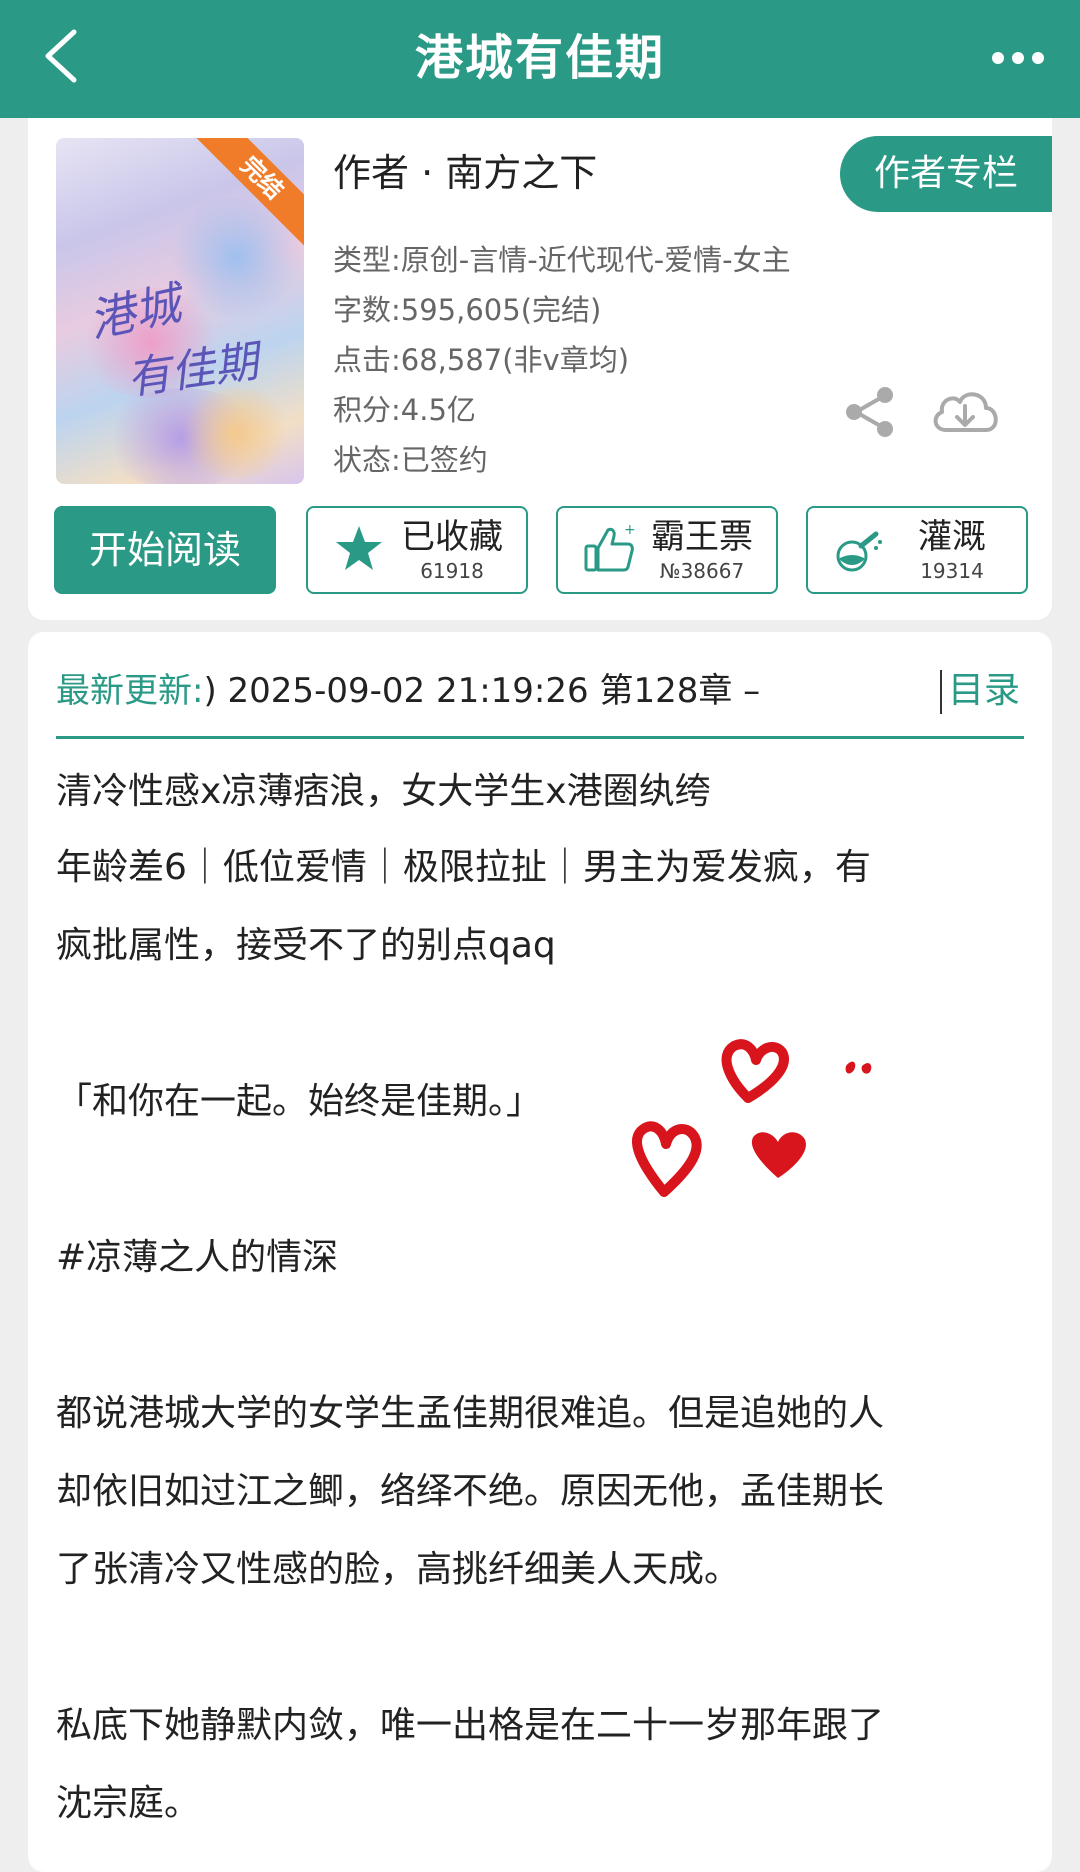  I want to click on top-bar: 港城有佳期, so click(540, 59).